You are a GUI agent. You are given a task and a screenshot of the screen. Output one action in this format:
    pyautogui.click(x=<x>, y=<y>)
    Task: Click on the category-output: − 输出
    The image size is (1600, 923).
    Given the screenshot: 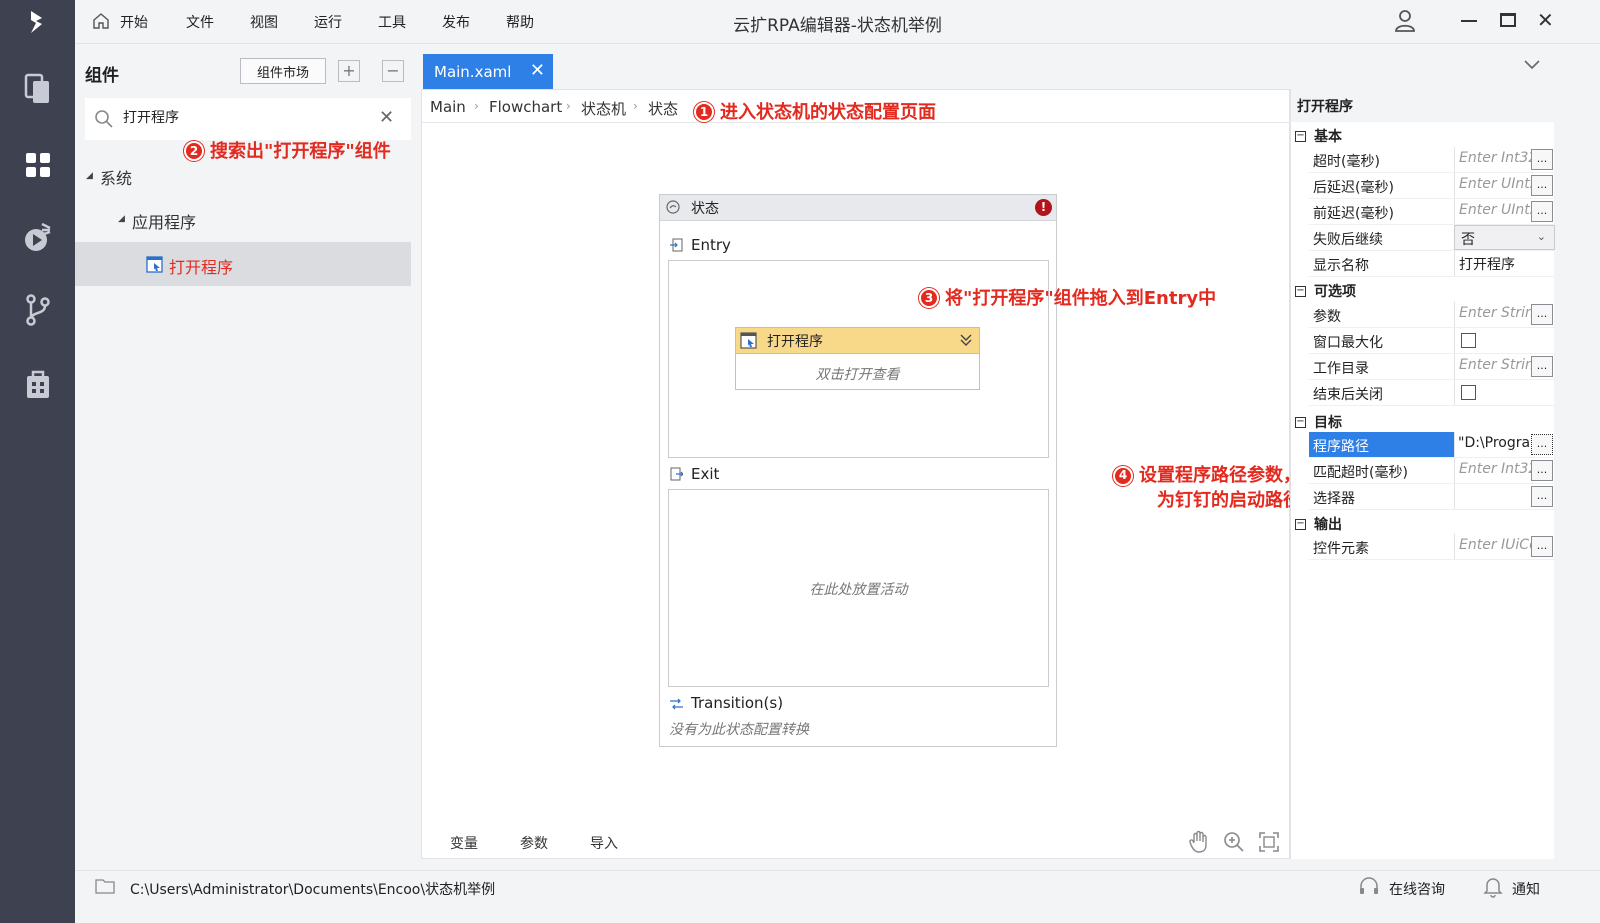 What is the action you would take?
    pyautogui.click(x=1318, y=524)
    